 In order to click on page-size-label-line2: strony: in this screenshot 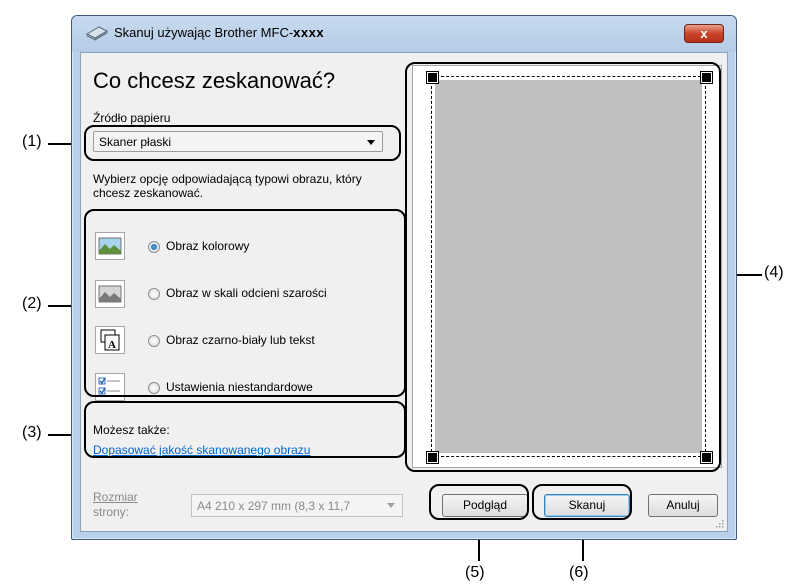, I will do `click(111, 512)`.